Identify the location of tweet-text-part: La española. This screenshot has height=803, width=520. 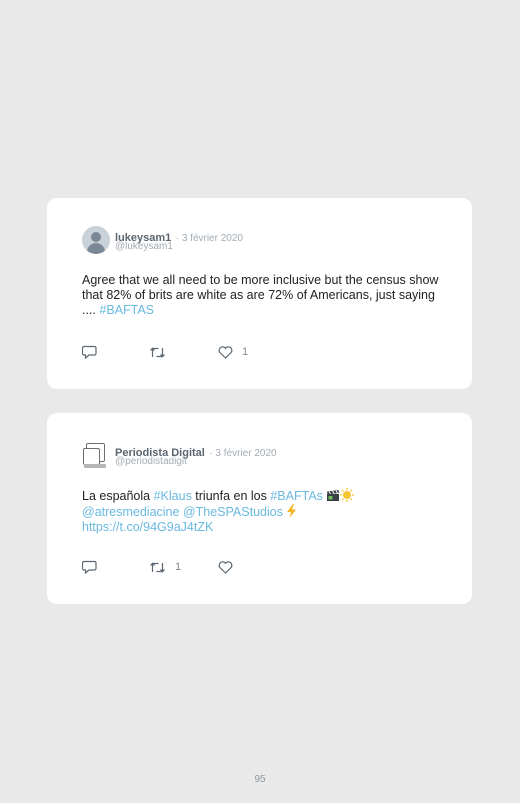
(118, 496).